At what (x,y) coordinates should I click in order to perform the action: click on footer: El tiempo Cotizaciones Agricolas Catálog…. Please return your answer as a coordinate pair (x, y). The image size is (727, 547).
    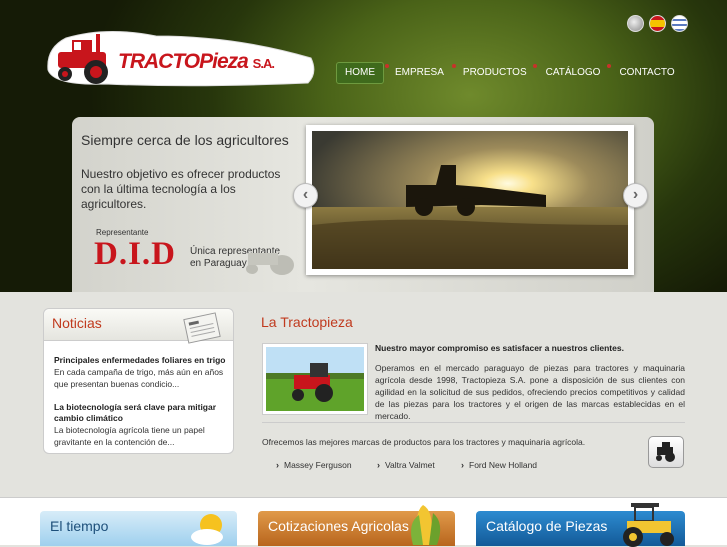
    Looking at the image, I should click on (363, 522).